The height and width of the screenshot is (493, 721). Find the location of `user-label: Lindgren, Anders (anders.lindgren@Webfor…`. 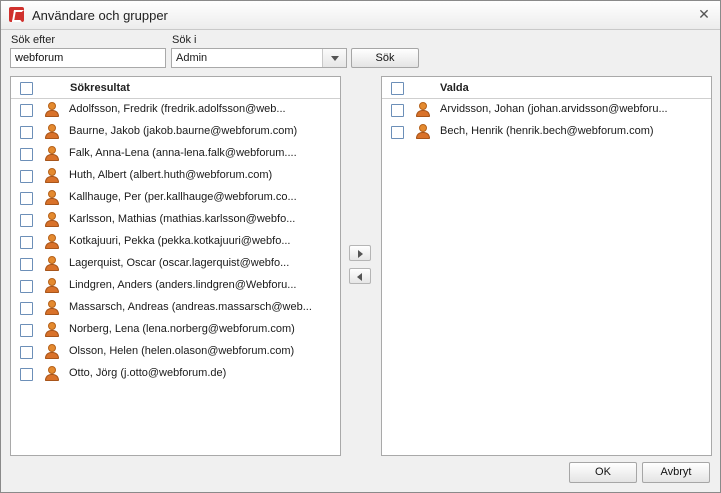

user-label: Lindgren, Anders (anders.lindgren@Webfor… is located at coordinates (183, 285).